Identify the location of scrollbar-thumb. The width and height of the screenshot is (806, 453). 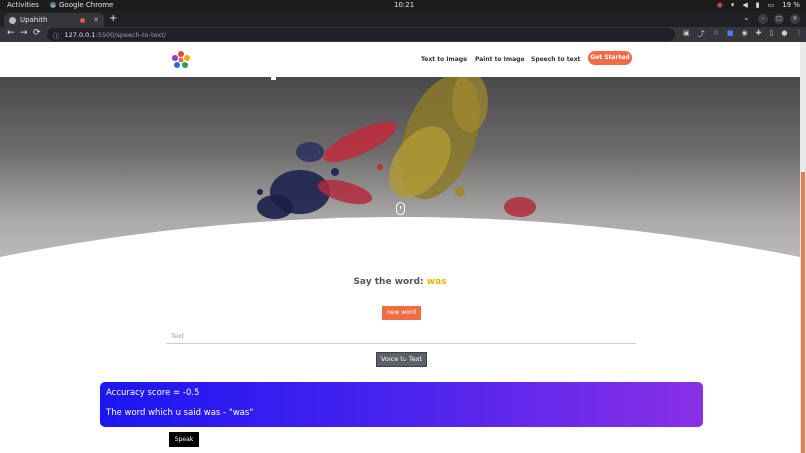
(803, 312).